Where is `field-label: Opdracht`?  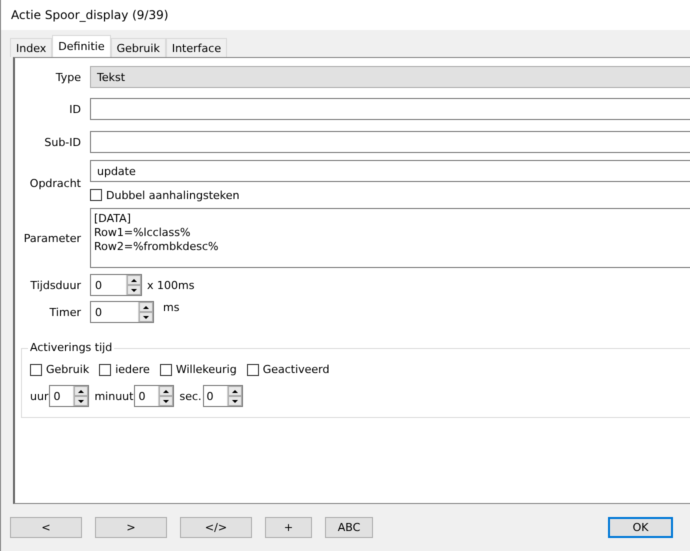
field-label: Opdracht is located at coordinates (55, 183).